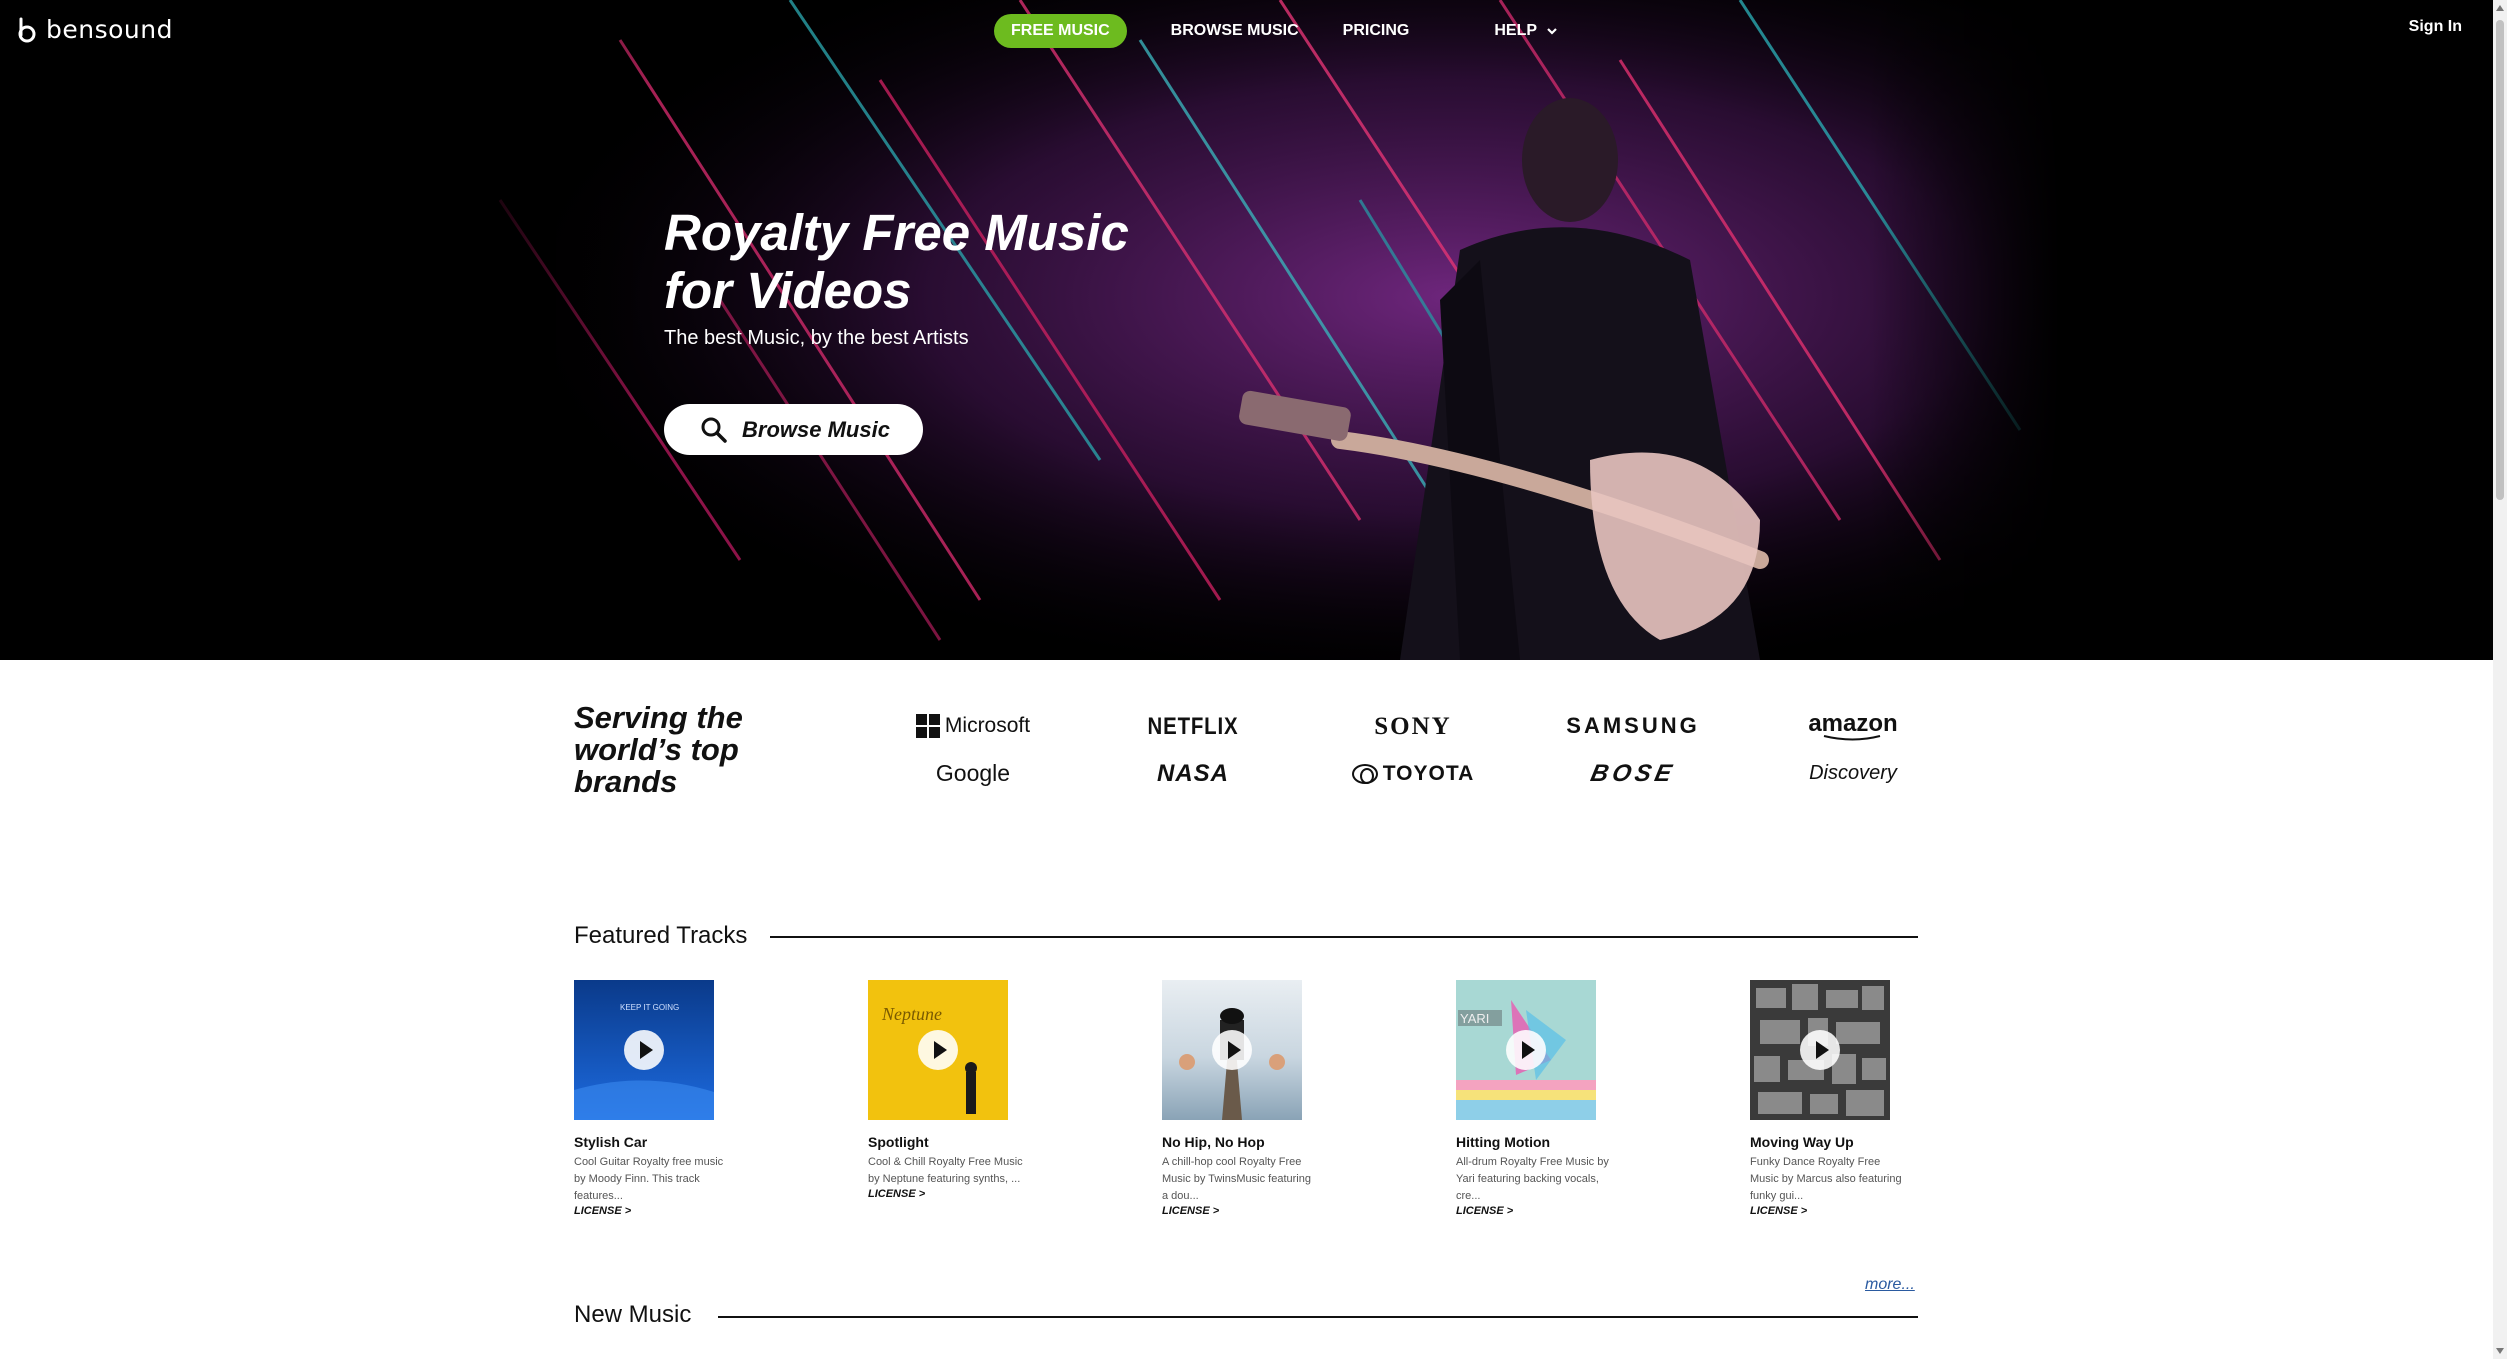  I want to click on bensound-logo: bensound, so click(94, 29).